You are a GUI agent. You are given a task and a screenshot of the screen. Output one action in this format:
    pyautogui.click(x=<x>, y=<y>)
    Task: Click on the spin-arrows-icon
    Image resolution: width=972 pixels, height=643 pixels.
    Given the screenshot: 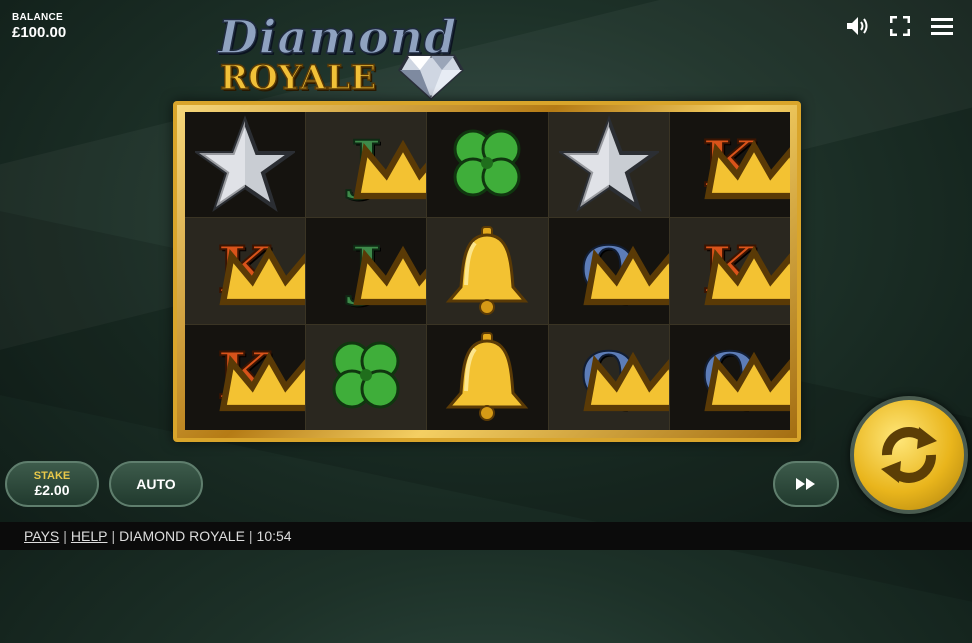 What is the action you would take?
    pyautogui.click(x=909, y=455)
    